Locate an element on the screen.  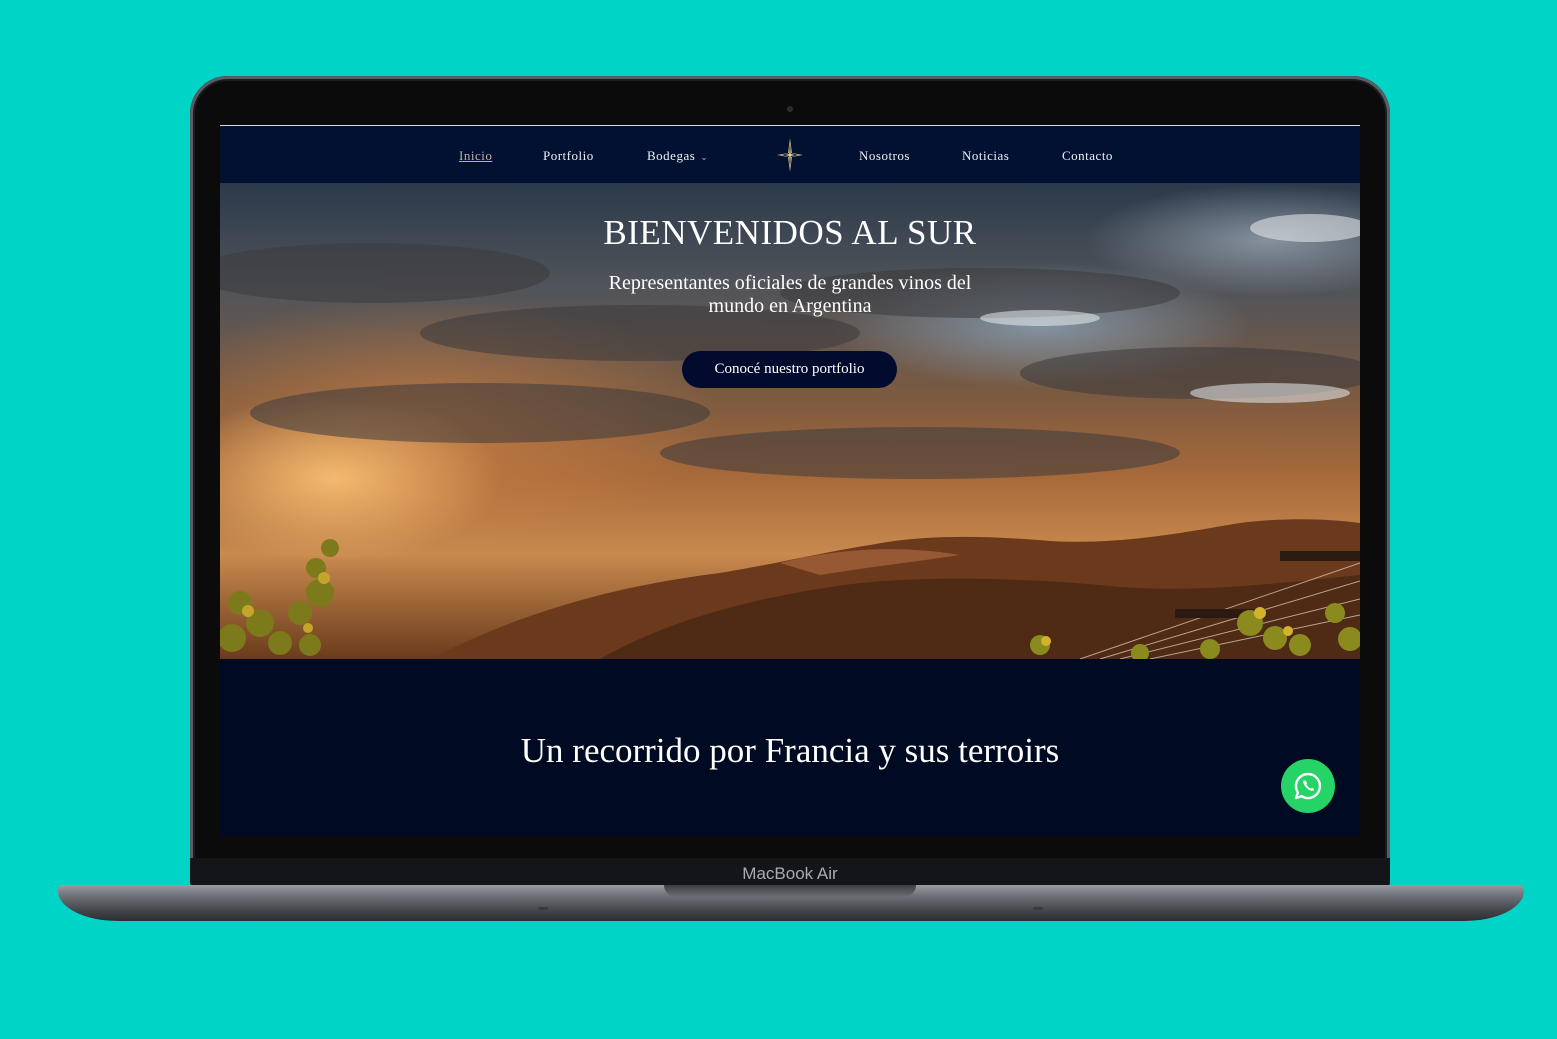
france-section: Un recorrido por Francia y sus terroirs is located at coordinates (790, 747).